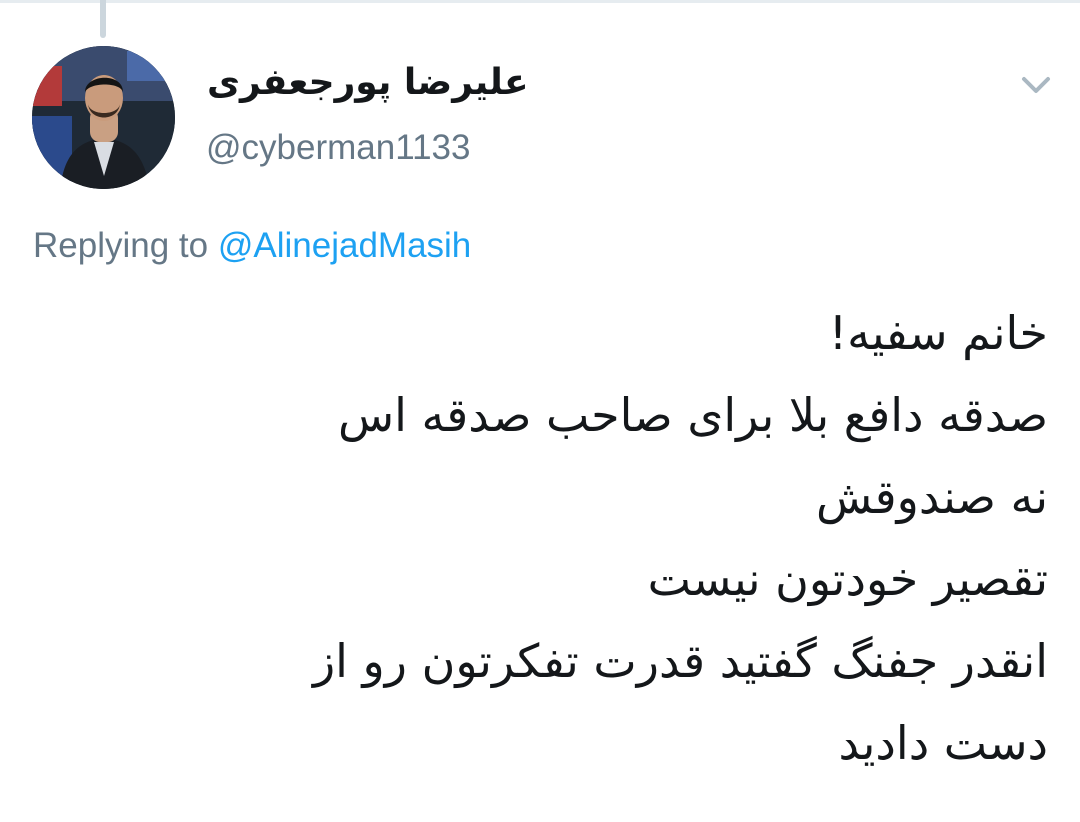  What do you see at coordinates (938, 333) in the screenshot?
I see `tweet-text-line: خانم سفیه!` at bounding box center [938, 333].